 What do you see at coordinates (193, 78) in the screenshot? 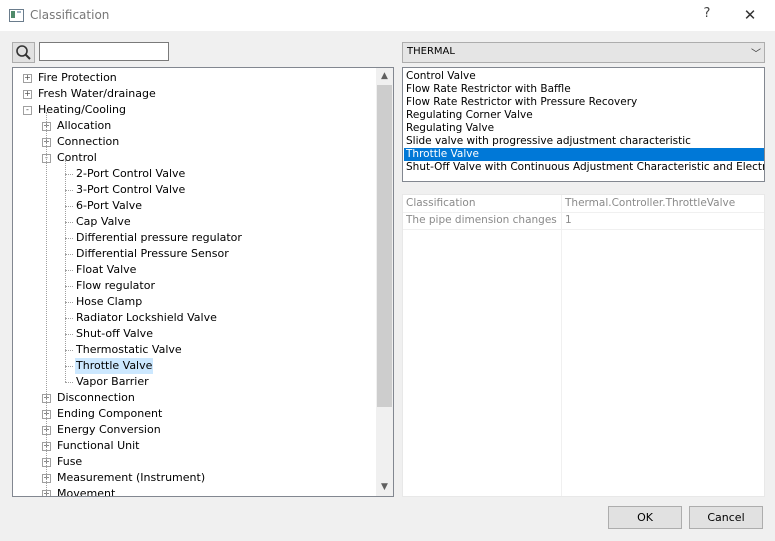
I see `tree-item: + Fire Protection` at bounding box center [193, 78].